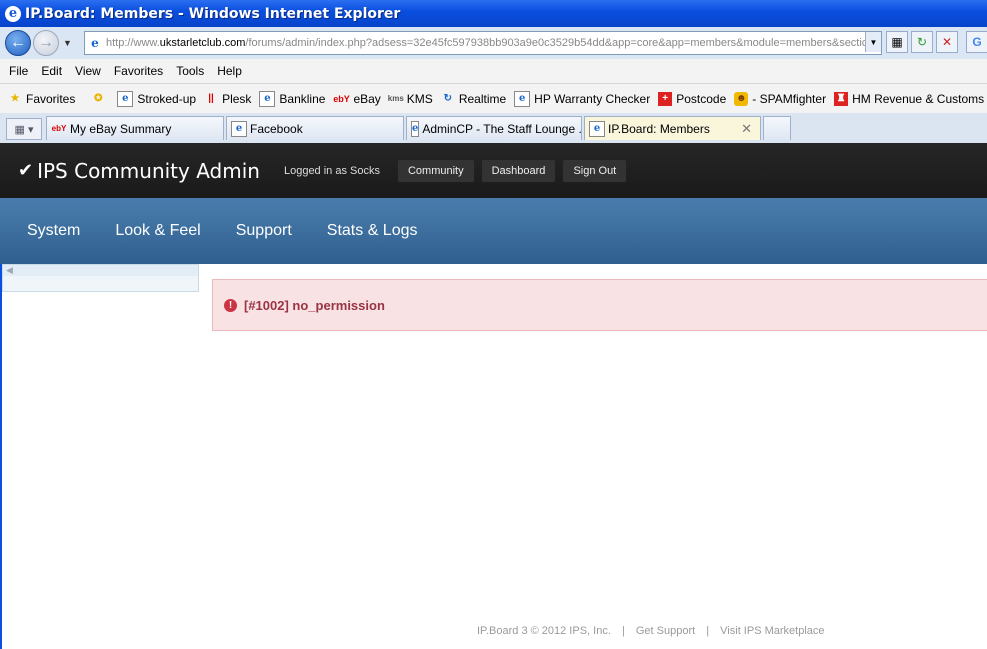 The height and width of the screenshot is (649, 987). I want to click on realtime-icon: ↻, so click(447, 98).